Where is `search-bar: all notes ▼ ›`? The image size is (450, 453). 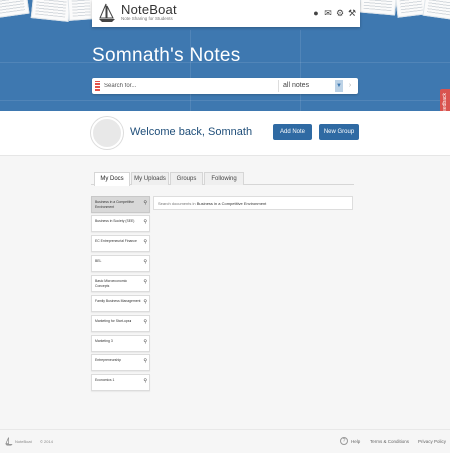
search-bar: all notes ▼ › is located at coordinates (225, 86).